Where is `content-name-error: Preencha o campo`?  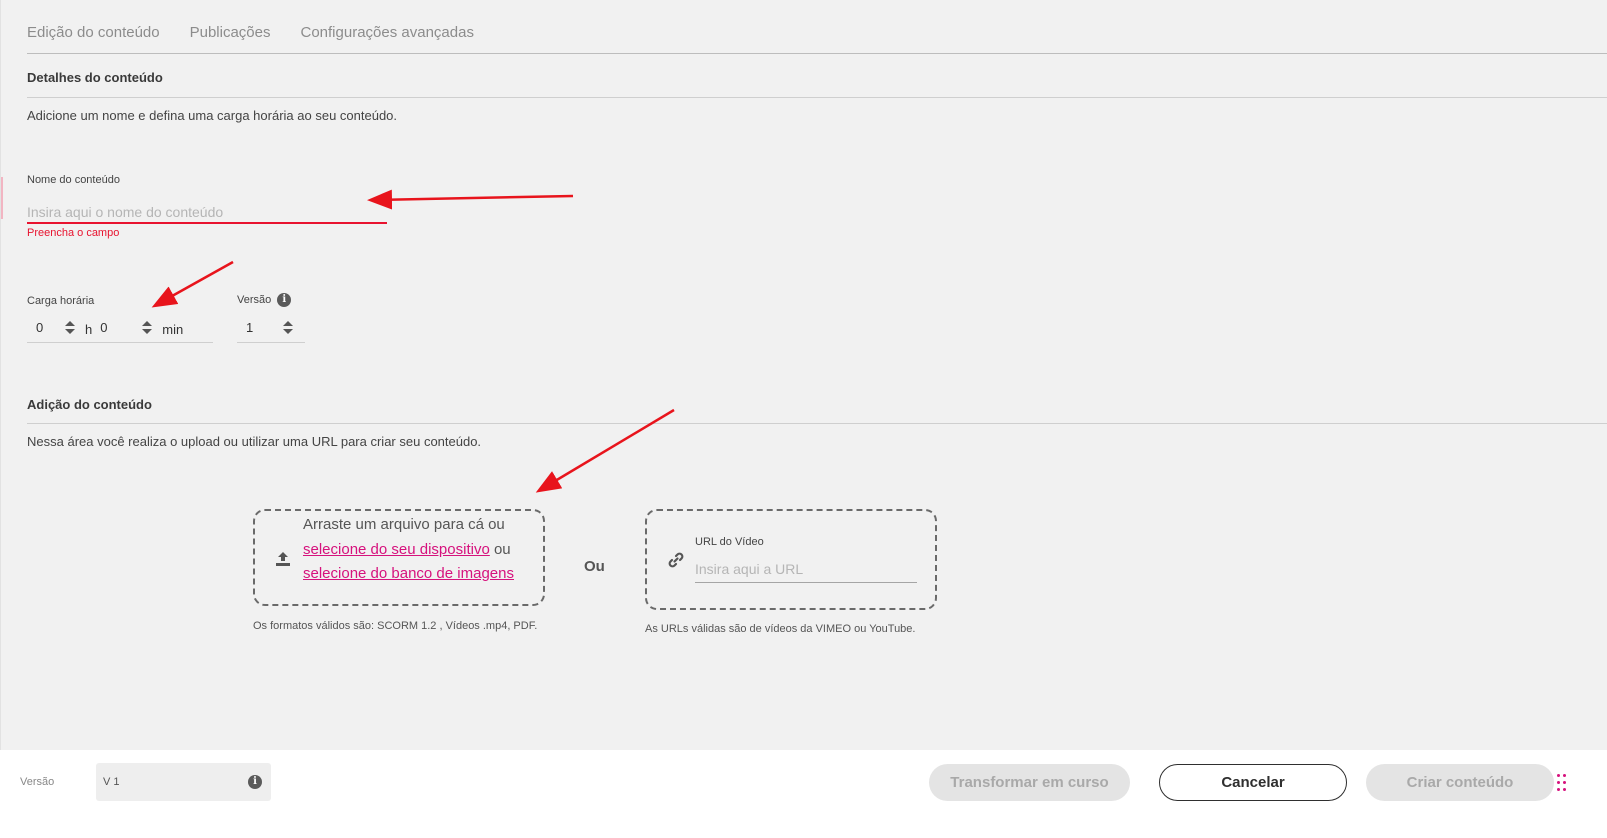
content-name-error: Preencha o campo is located at coordinates (73, 233).